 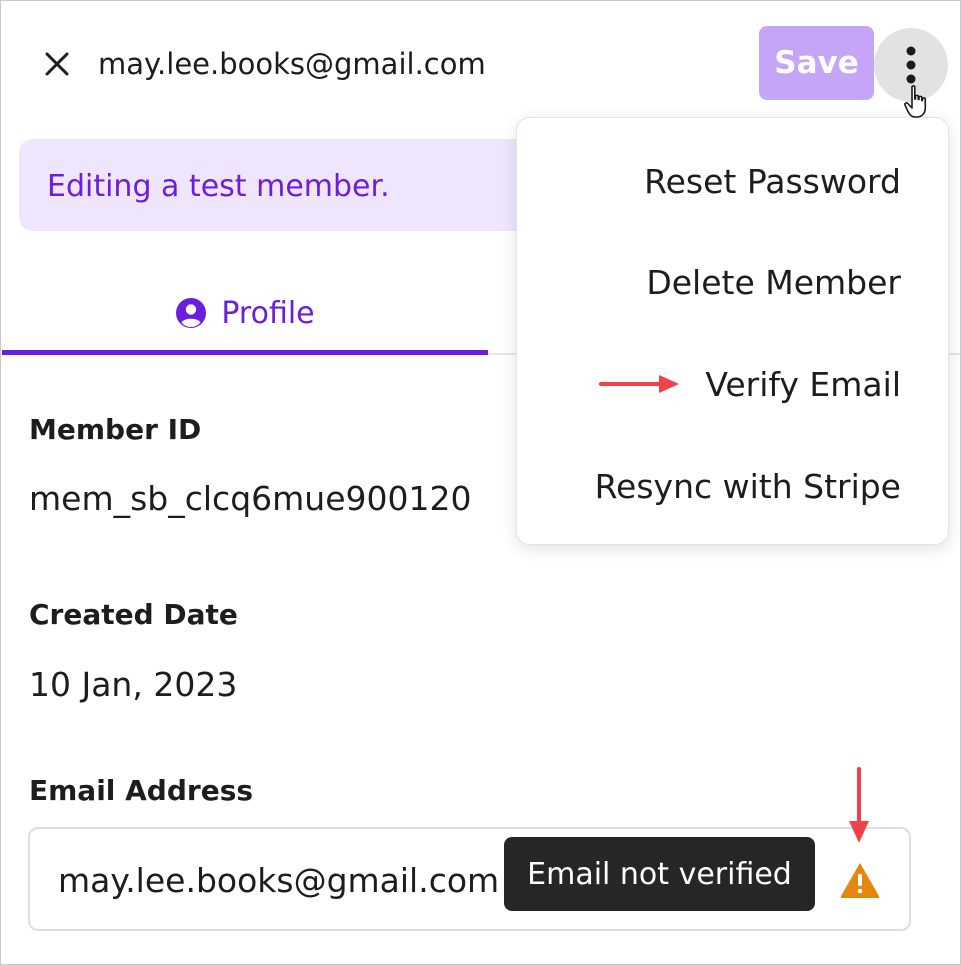 I want to click on menu-item-delete-member: Delete Member, so click(x=773, y=283).